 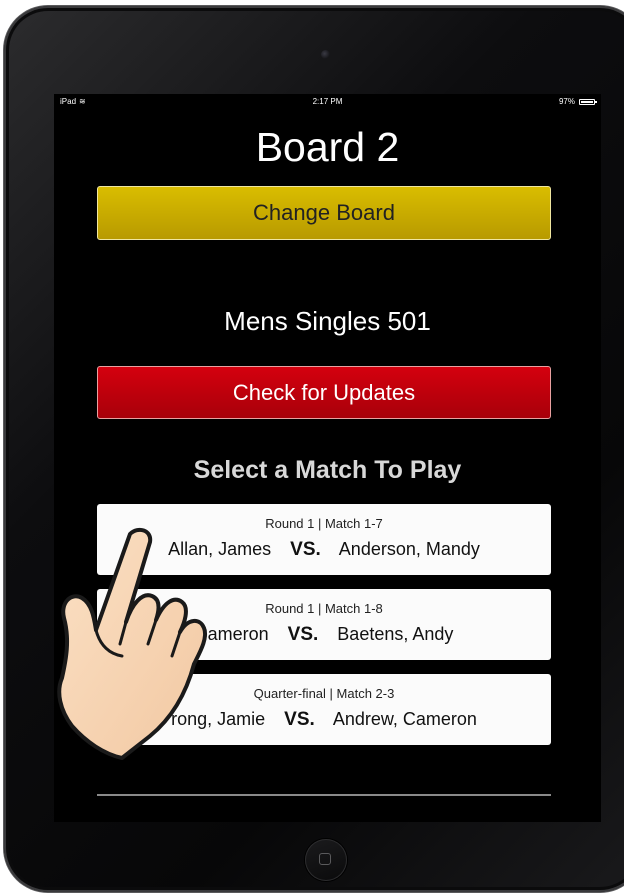 I want to click on battery-percent: 97%, so click(x=566, y=101).